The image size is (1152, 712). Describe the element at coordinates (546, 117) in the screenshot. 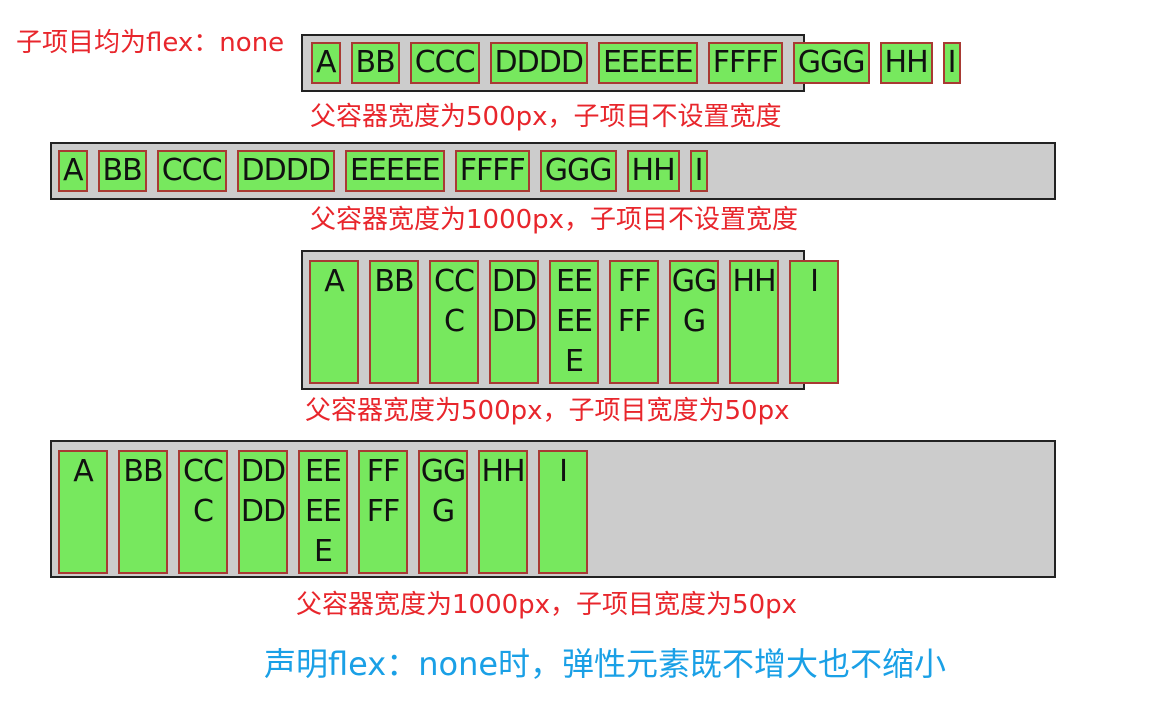

I see `caption-1: 父容器宽度为500px，子项目不设置宽度` at that location.